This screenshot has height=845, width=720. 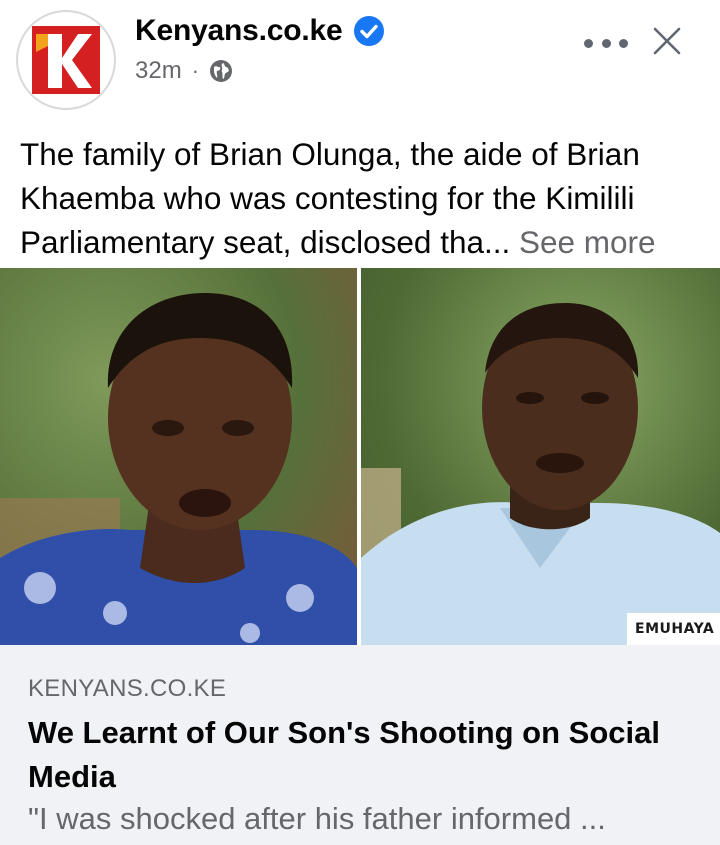 I want to click on verified-badge-icon, so click(x=368, y=31).